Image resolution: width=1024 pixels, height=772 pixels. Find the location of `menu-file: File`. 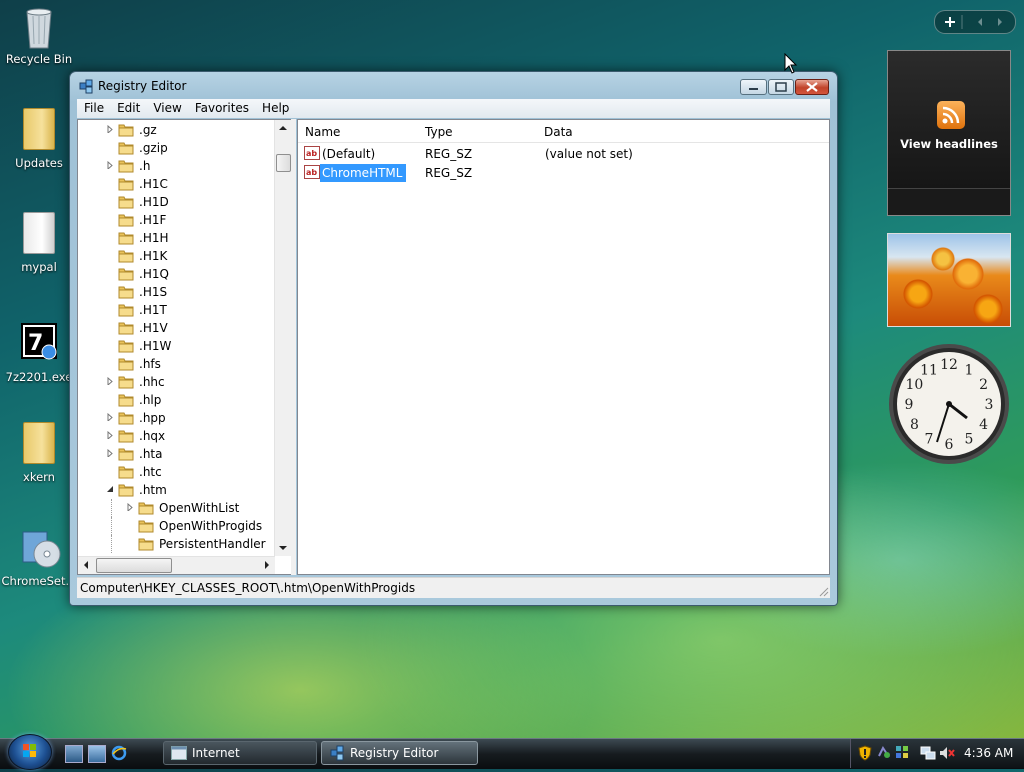

menu-file: File is located at coordinates (93, 107).